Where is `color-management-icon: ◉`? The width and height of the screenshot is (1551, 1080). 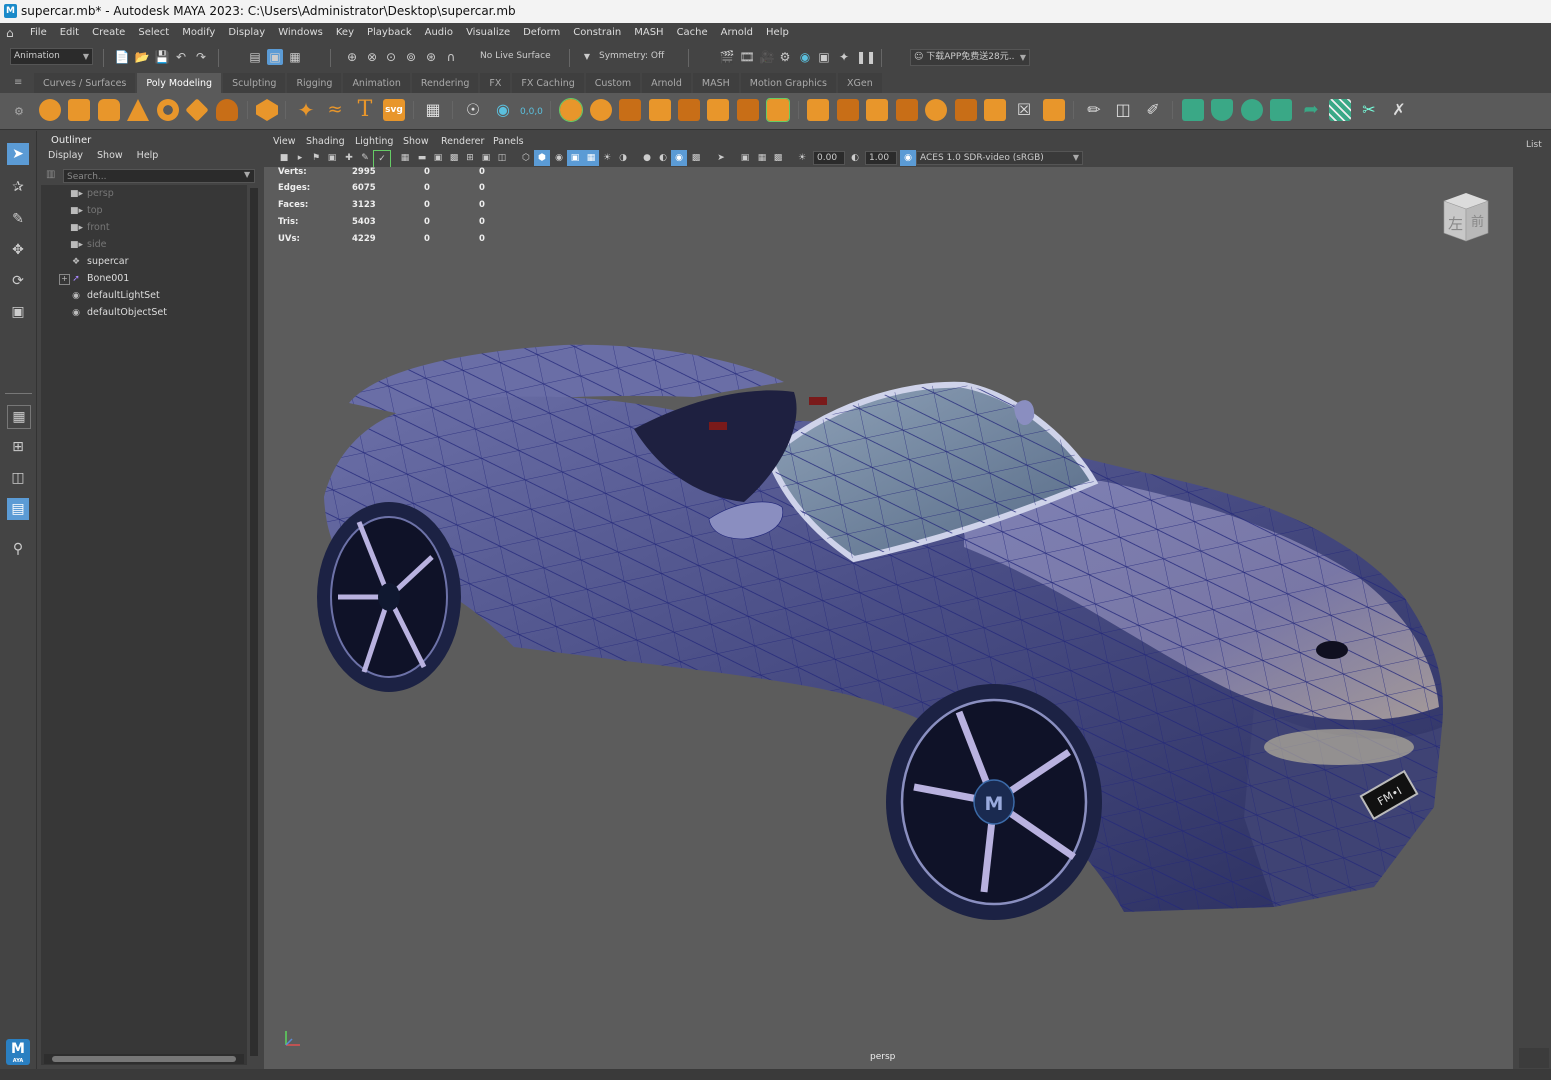 color-management-icon: ◉ is located at coordinates (908, 158).